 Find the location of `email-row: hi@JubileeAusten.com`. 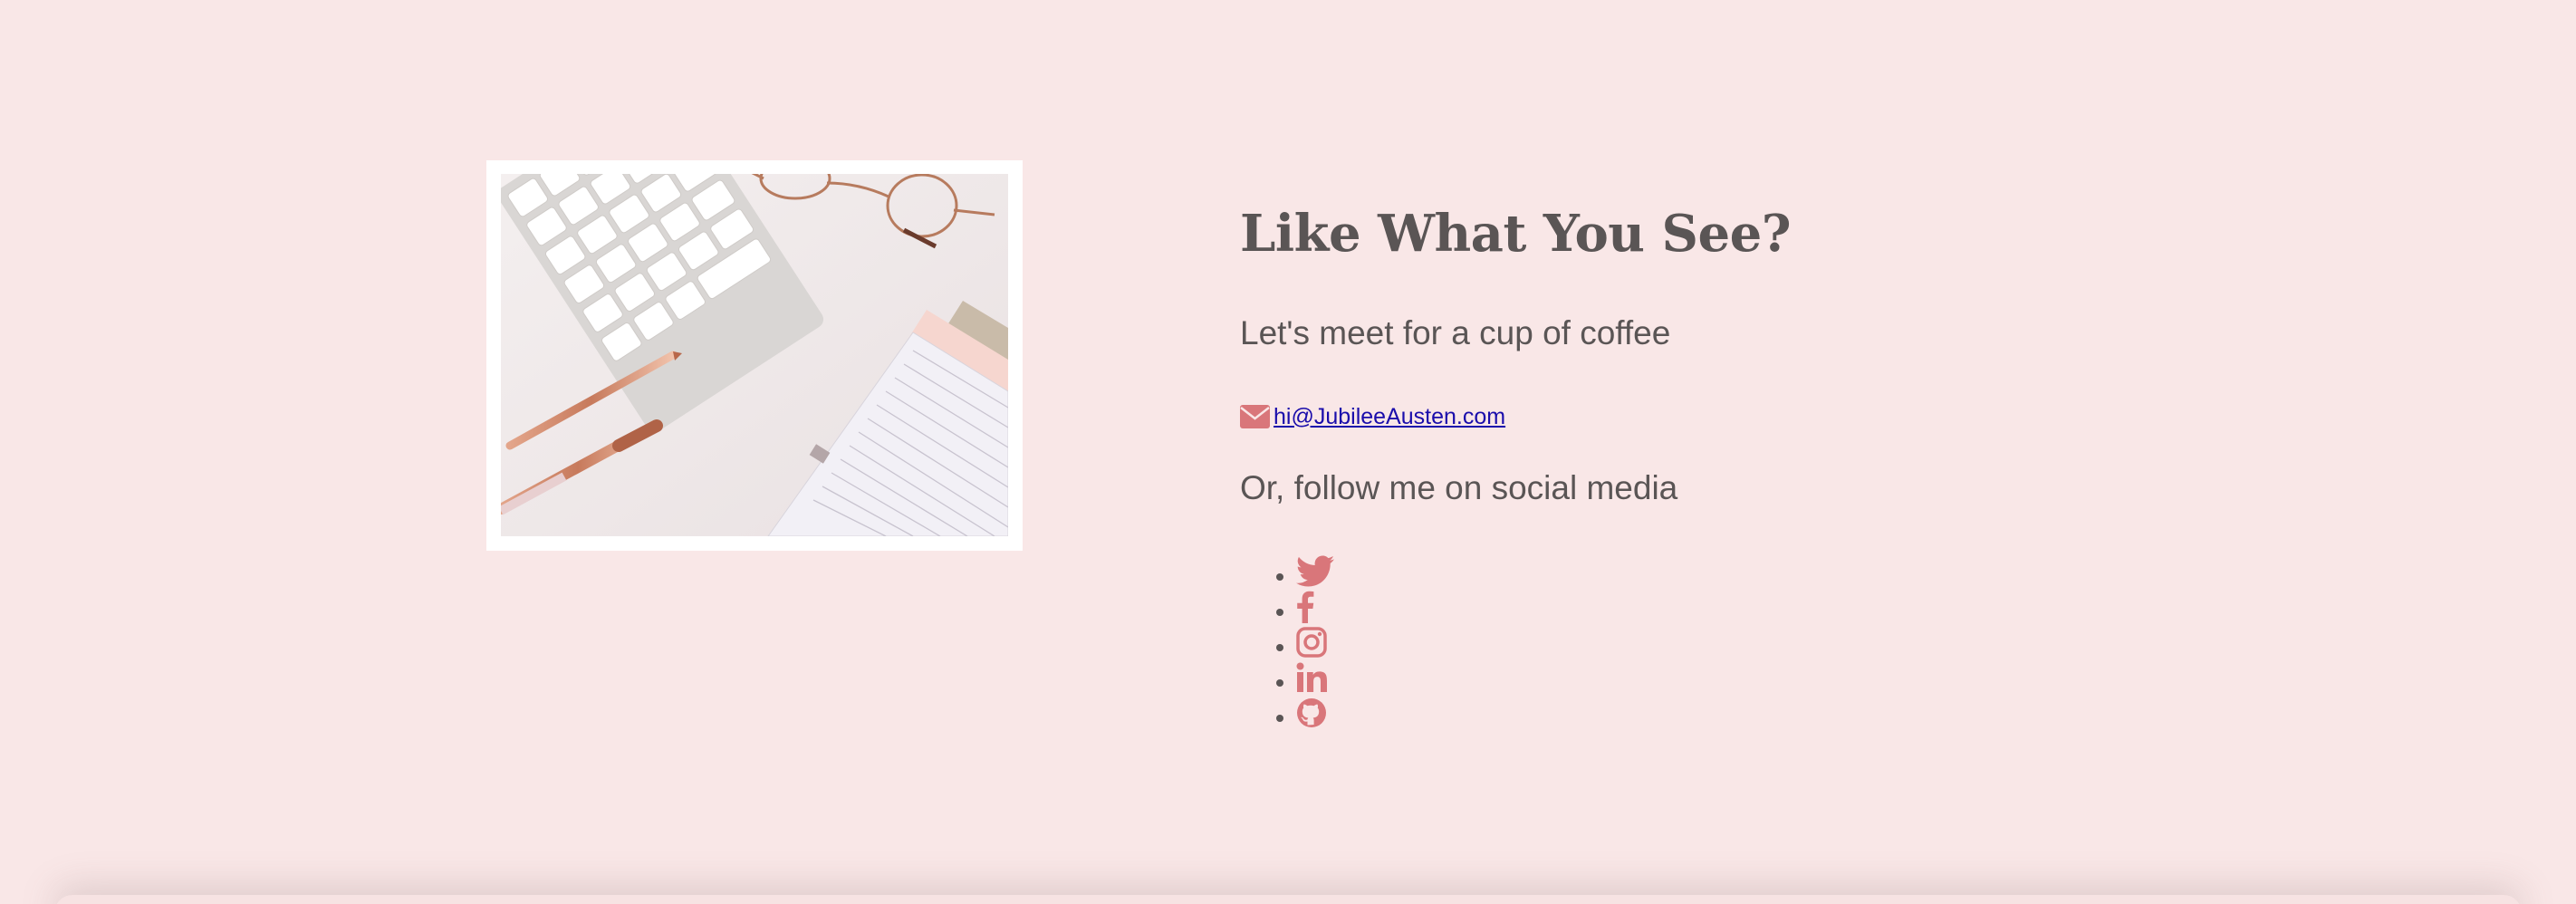

email-row: hi@JubileeAusten.com is located at coordinates (1372, 417).